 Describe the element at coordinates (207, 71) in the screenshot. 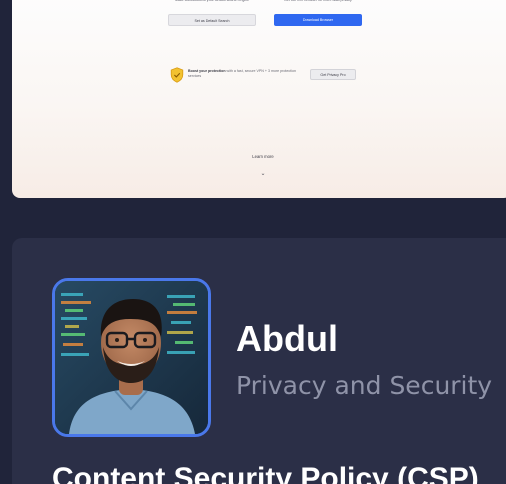

I see `vpn-promo-title: Boost your protection` at that location.